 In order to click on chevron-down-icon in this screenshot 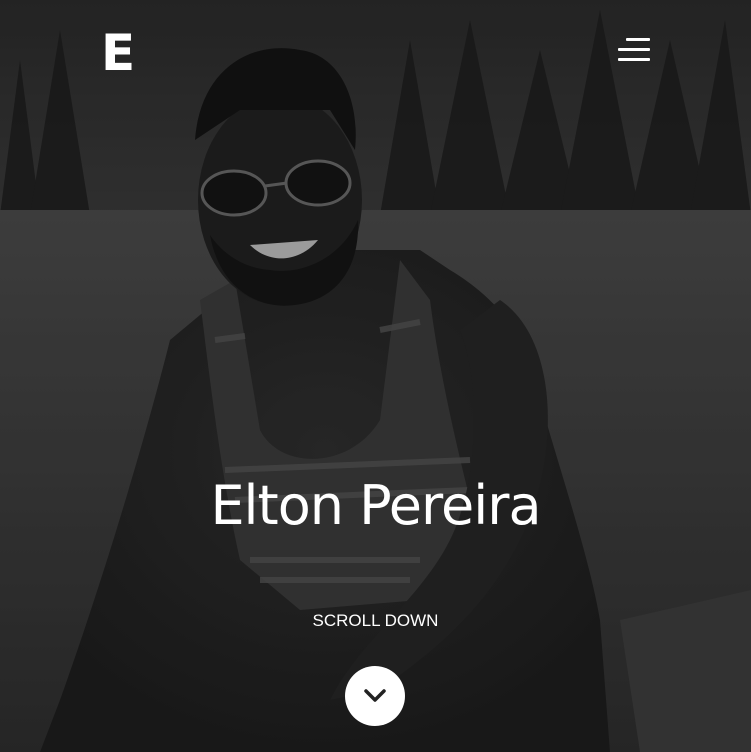, I will do `click(375, 695)`.